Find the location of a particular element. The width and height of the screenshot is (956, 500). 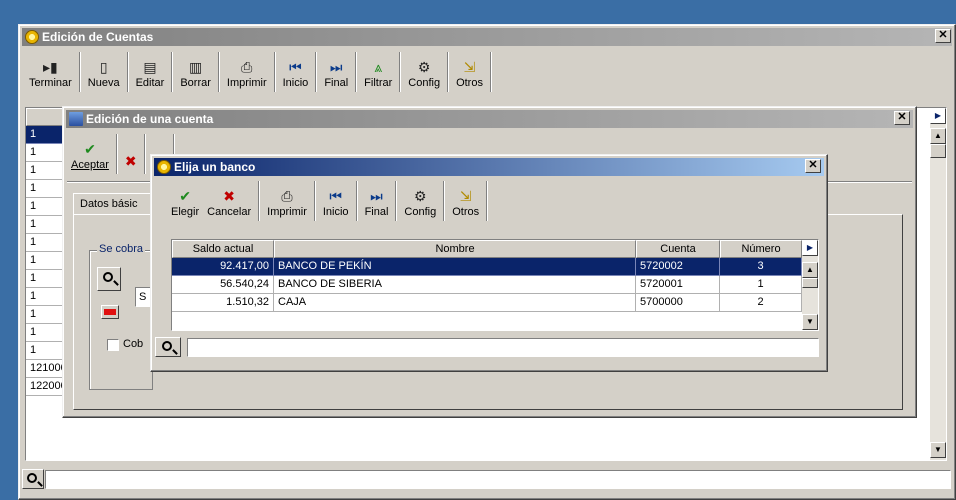

saldo-cell: 56.540,24 is located at coordinates (223, 285).